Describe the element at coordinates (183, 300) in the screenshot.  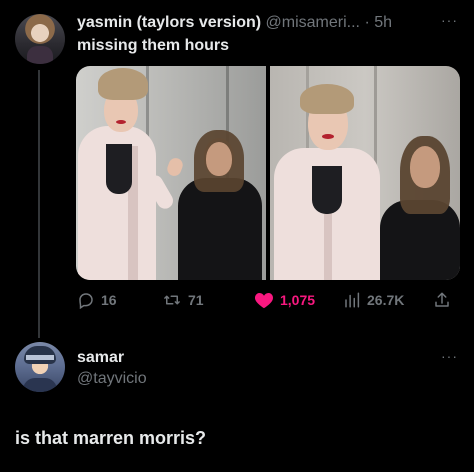
I see `retweet-button: 71` at that location.